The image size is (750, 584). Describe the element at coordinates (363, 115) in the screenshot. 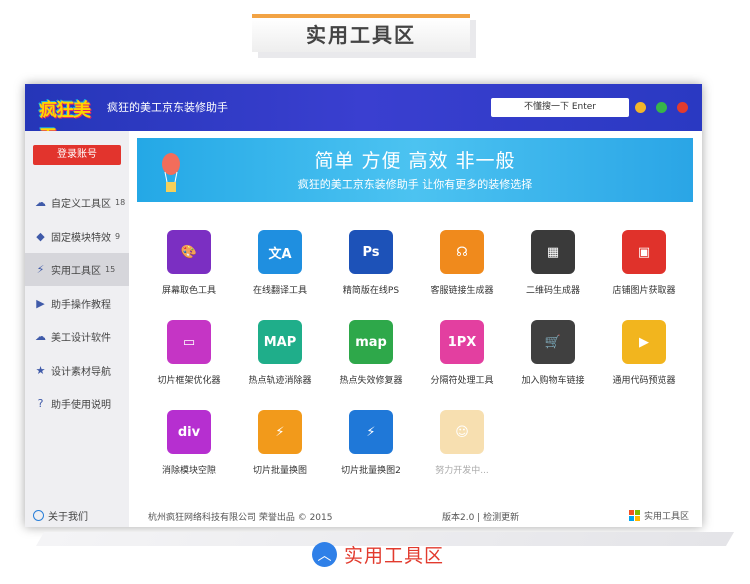

I see `title-bar: 疯狂美工 疯狂的美工京东装修助手 不懂搜一下 Enter` at that location.